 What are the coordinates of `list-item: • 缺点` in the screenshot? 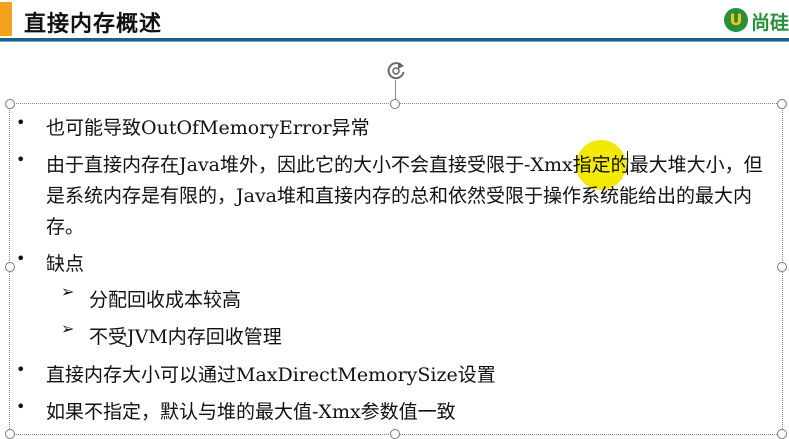 It's located at (396, 264).